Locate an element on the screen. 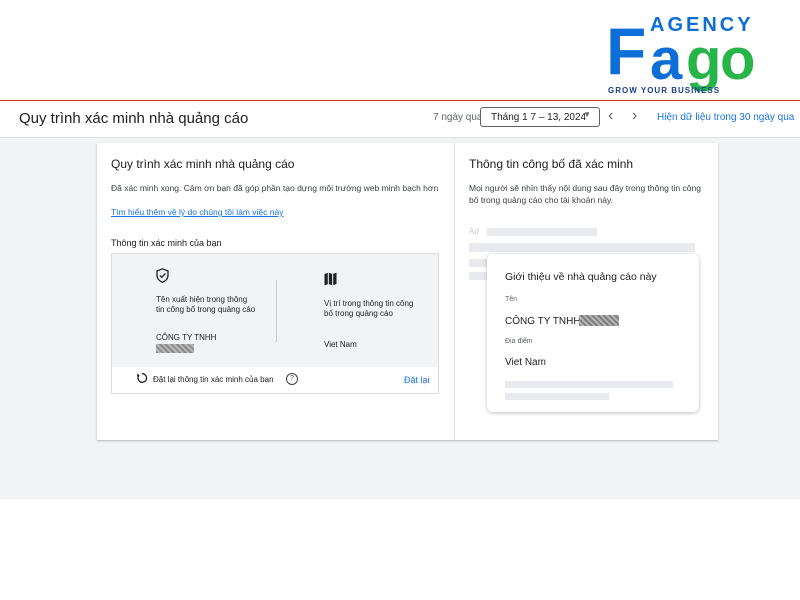 This screenshot has height=600, width=800. map-icon is located at coordinates (330, 279).